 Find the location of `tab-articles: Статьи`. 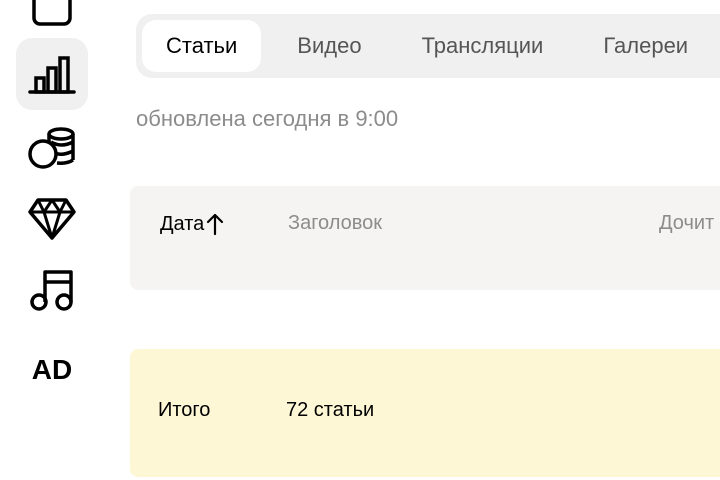

tab-articles: Статьи is located at coordinates (202, 46).